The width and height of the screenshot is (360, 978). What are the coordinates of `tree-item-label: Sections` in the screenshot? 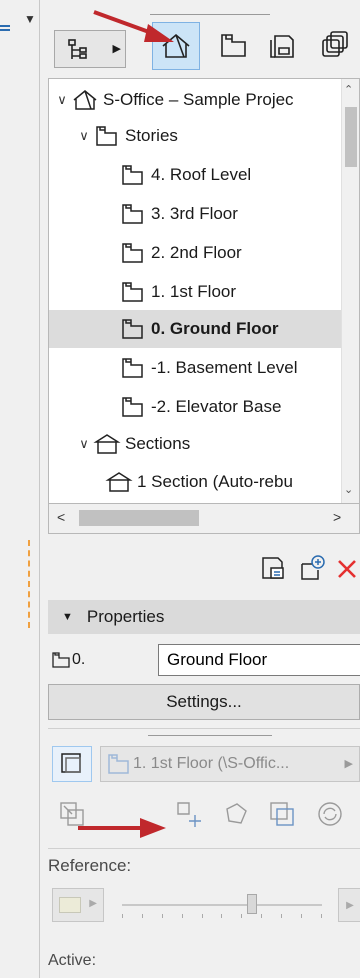 It's located at (158, 443).